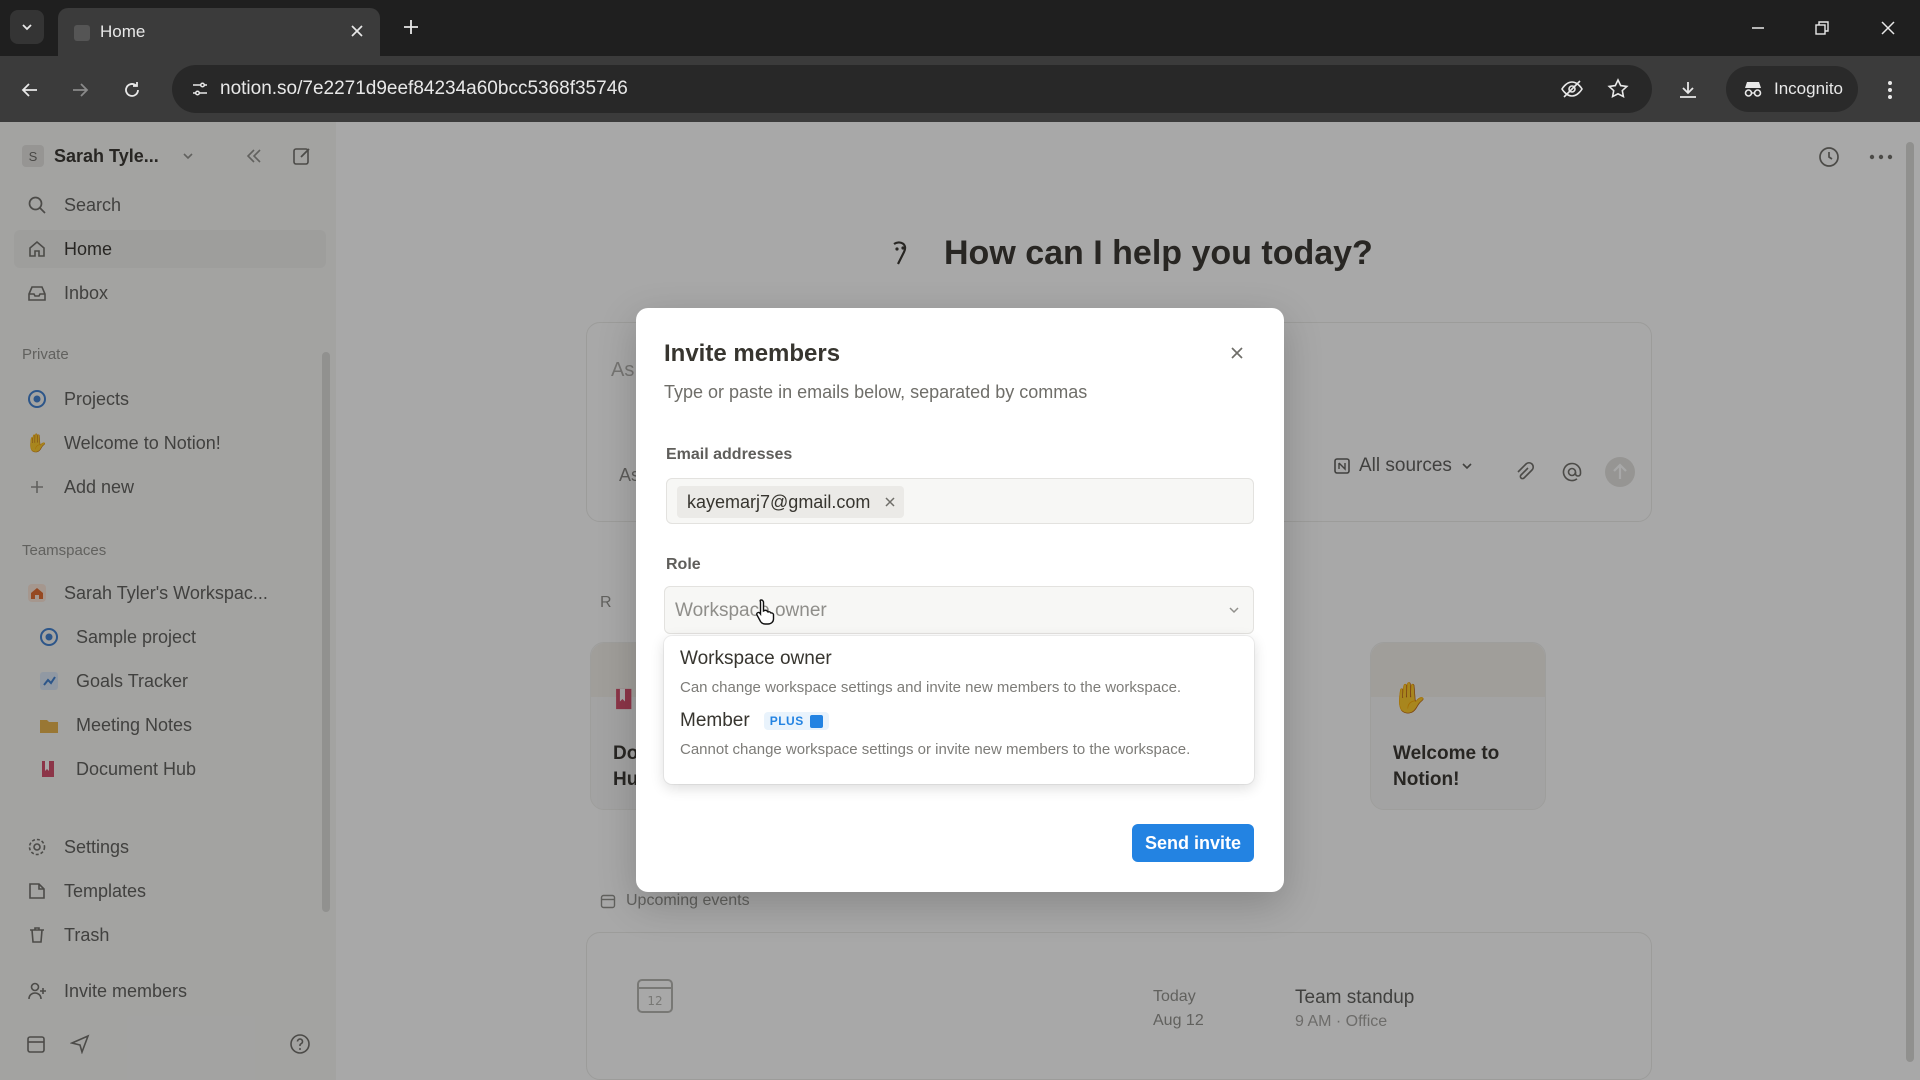 The width and height of the screenshot is (1920, 1080). I want to click on new-tab-button, so click(411, 27).